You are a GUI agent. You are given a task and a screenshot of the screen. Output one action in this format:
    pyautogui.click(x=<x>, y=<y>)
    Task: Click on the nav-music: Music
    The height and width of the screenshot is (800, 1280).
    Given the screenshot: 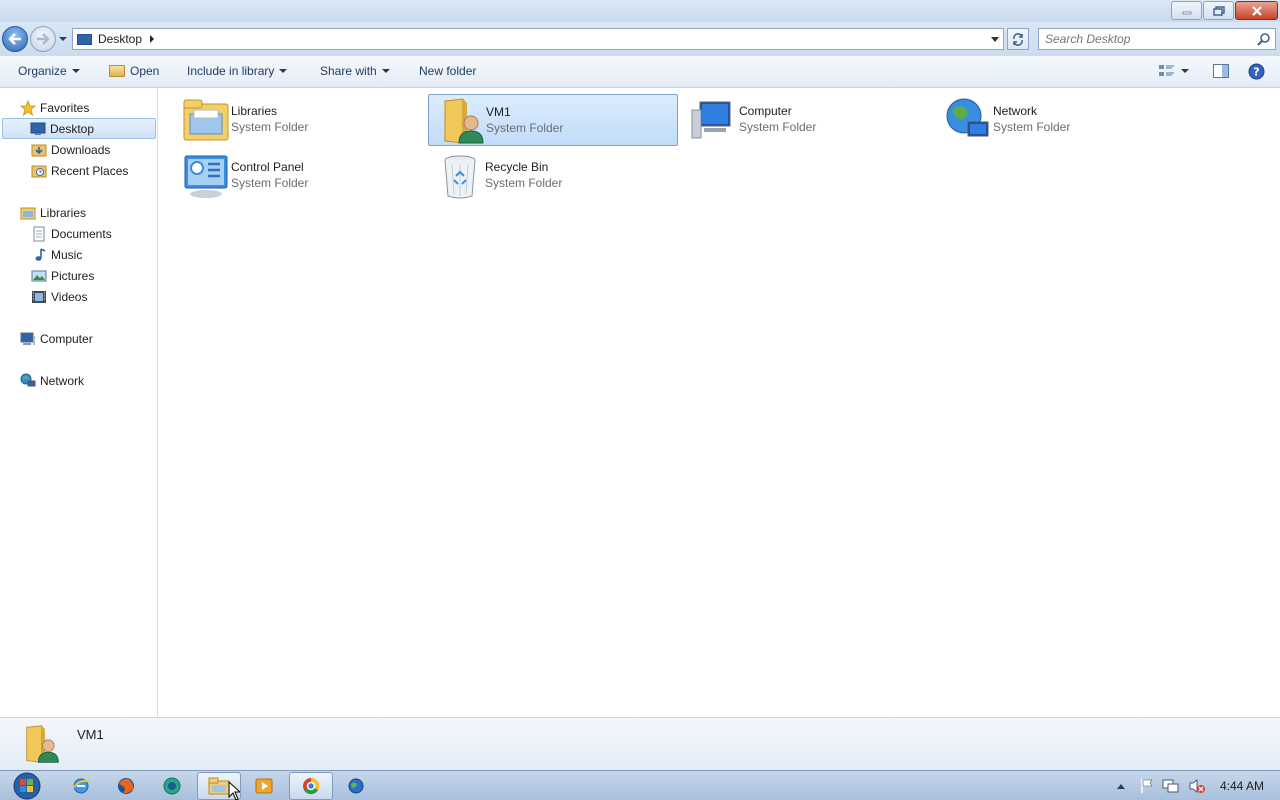 What is the action you would take?
    pyautogui.click(x=56, y=254)
    